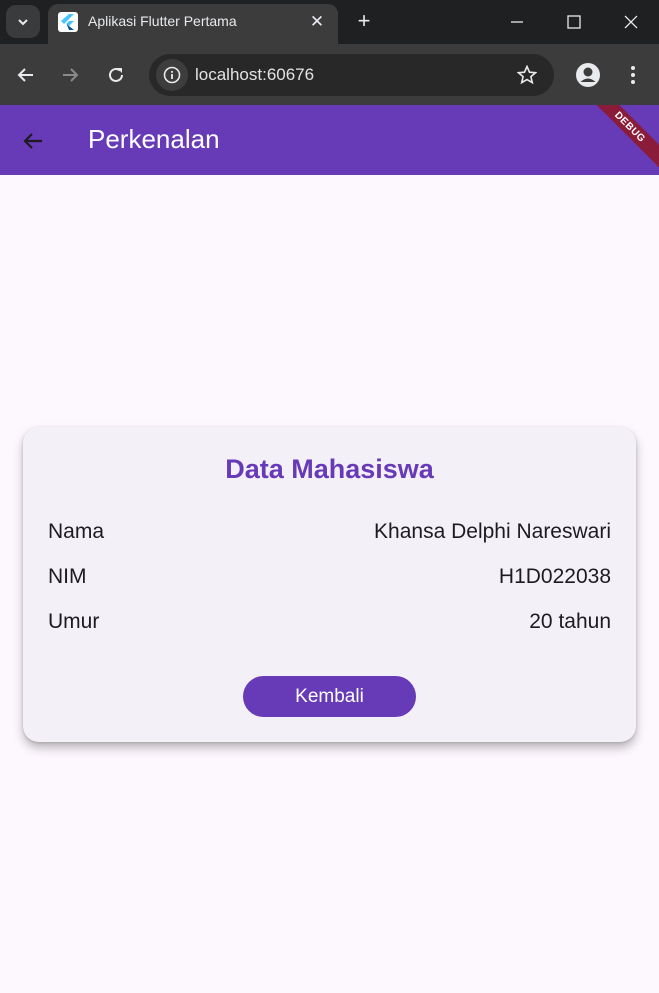 Image resolution: width=659 pixels, height=993 pixels. What do you see at coordinates (317, 22) in the screenshot?
I see `close-tab-icon: ✕` at bounding box center [317, 22].